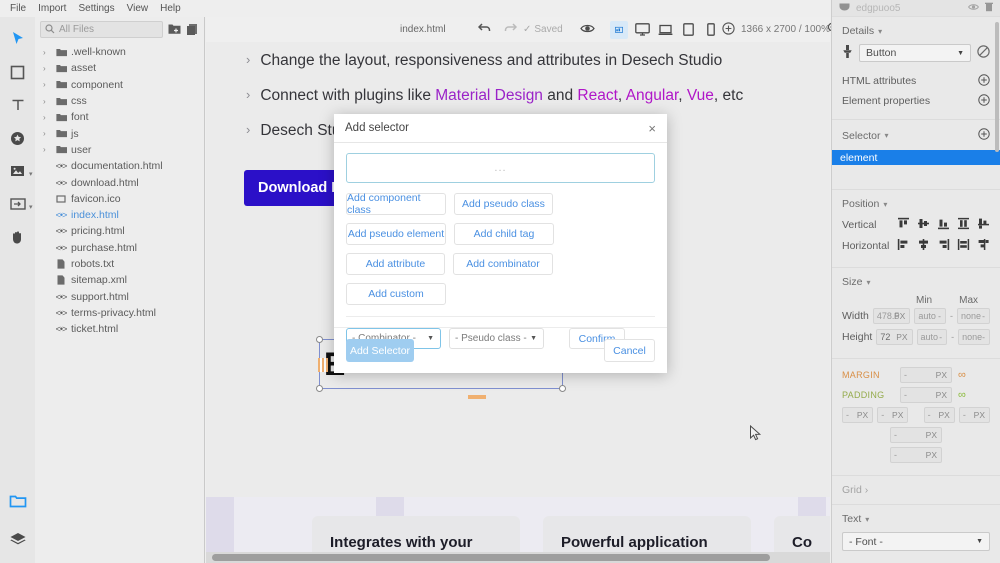 This screenshot has height=563, width=1000. What do you see at coordinates (396, 294) in the screenshot?
I see `add-custom-button: Add custom` at bounding box center [396, 294].